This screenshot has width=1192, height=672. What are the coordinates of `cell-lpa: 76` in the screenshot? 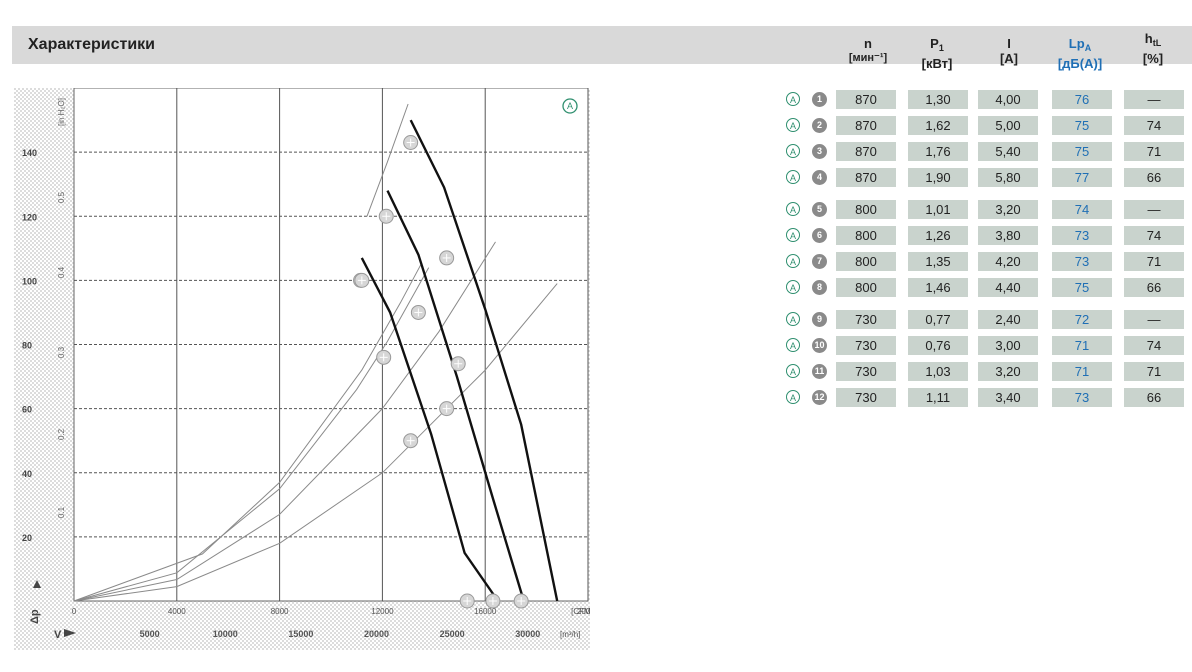 It's located at (1082, 99).